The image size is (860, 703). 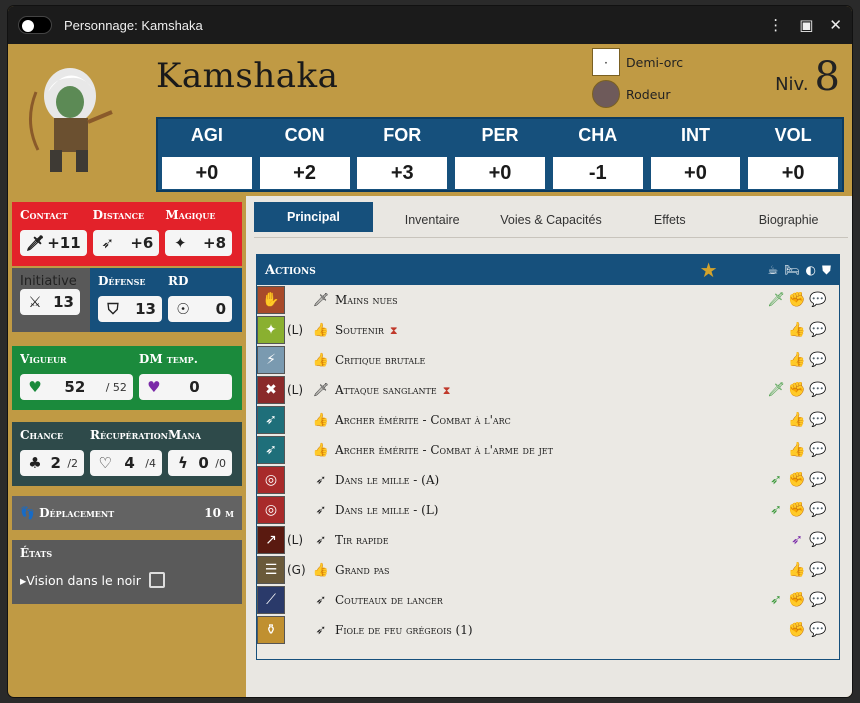 What do you see at coordinates (313, 217) in the screenshot?
I see `tab-principal: Principal` at bounding box center [313, 217].